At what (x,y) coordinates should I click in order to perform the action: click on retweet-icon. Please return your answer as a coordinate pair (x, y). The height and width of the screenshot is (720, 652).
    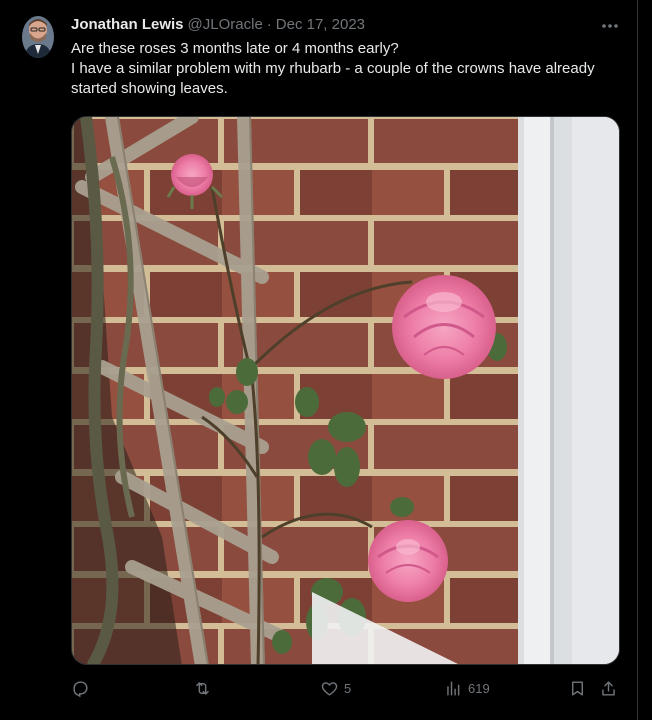
    Looking at the image, I should click on (202, 688).